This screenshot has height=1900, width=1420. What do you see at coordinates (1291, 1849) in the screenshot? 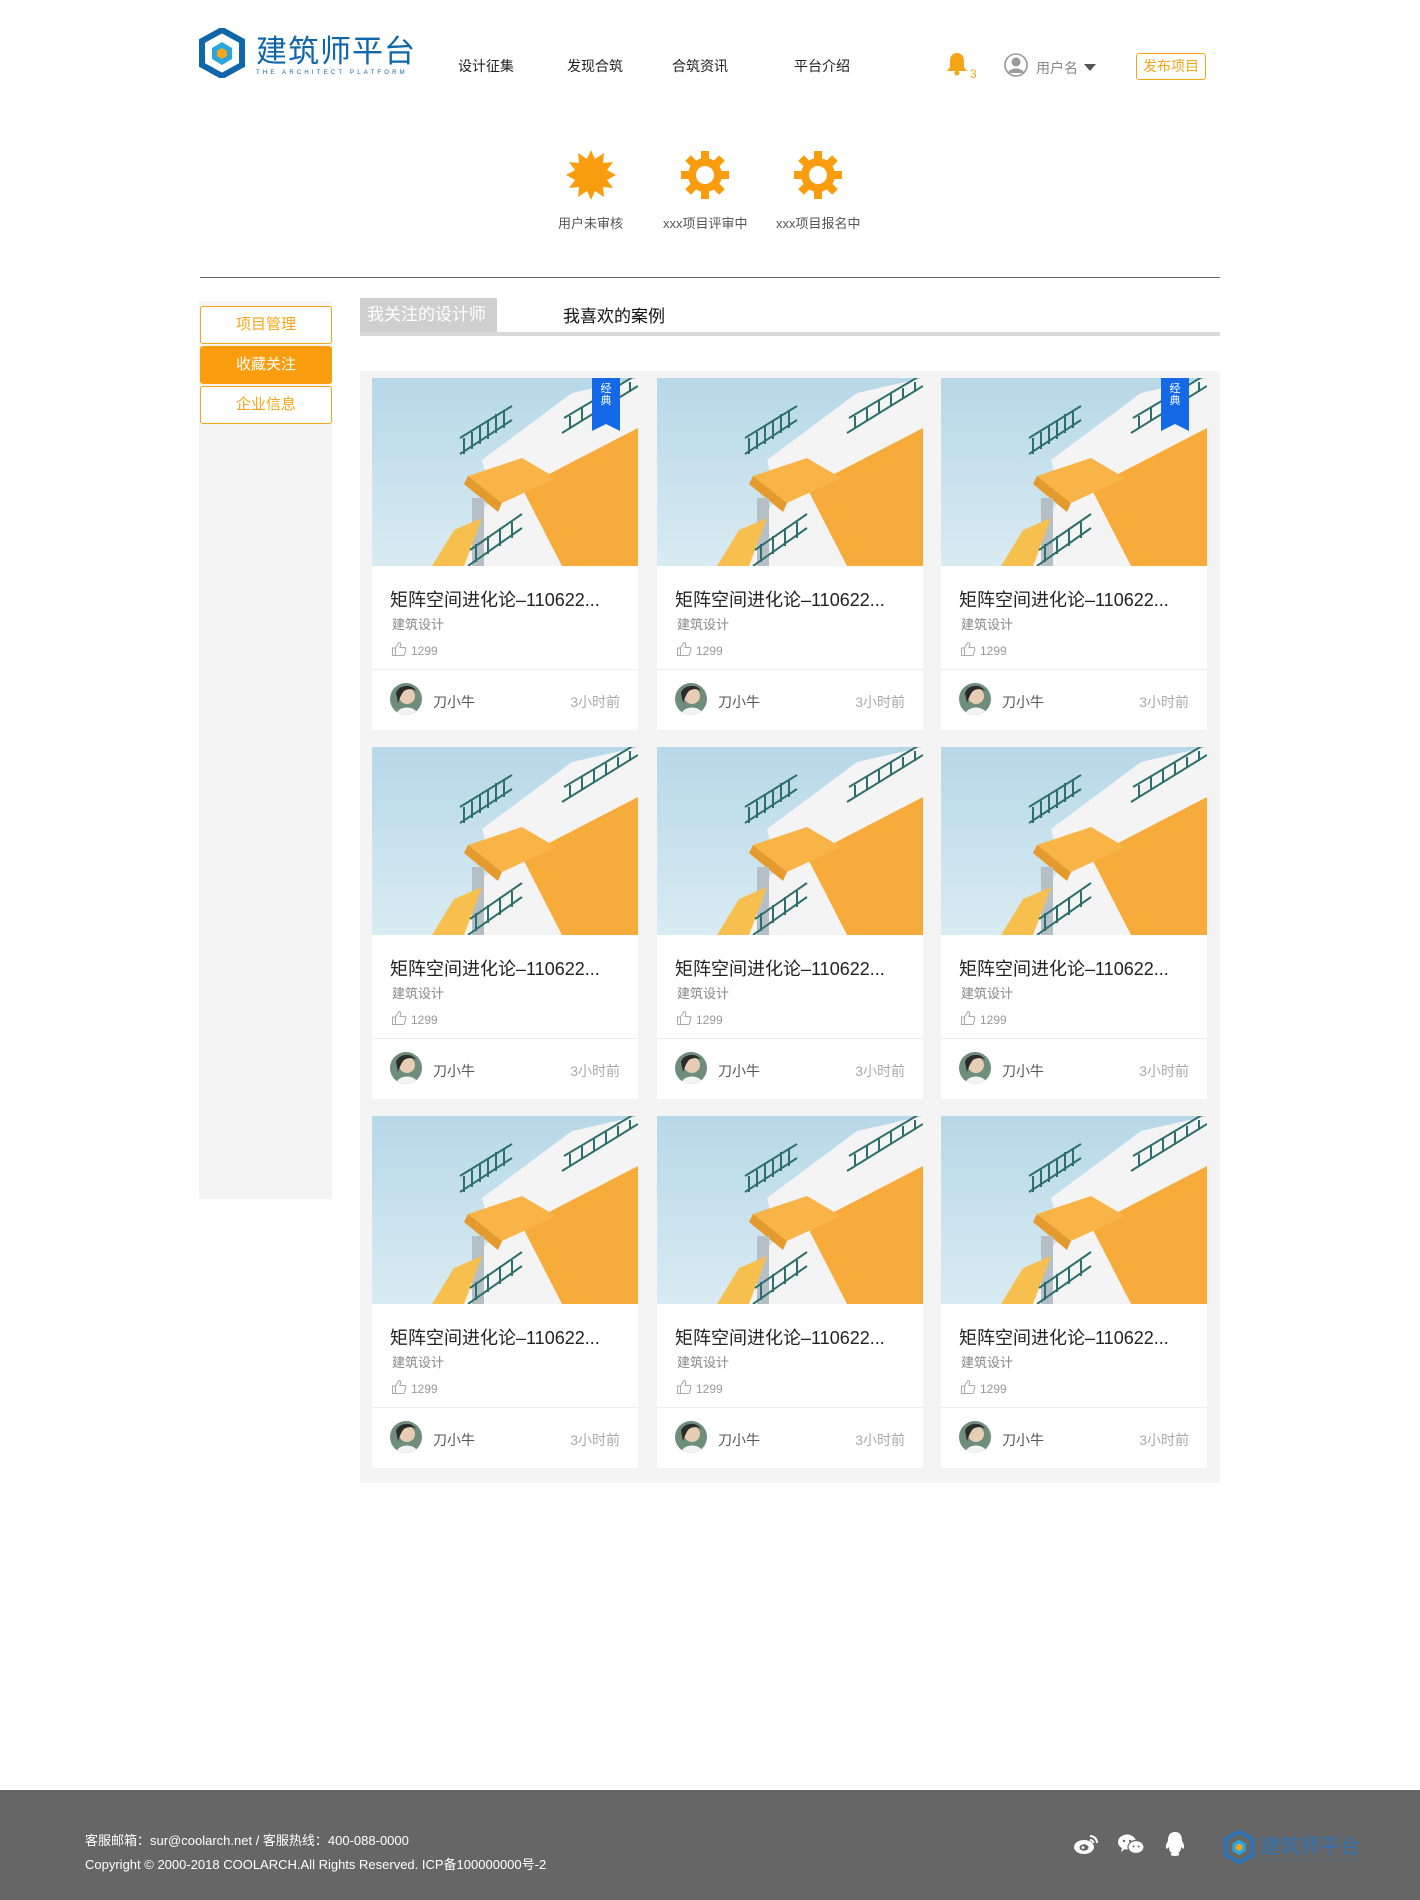
I see `footer-logo: 建筑师平台 THE ARCHITECT PLATFORM` at bounding box center [1291, 1849].